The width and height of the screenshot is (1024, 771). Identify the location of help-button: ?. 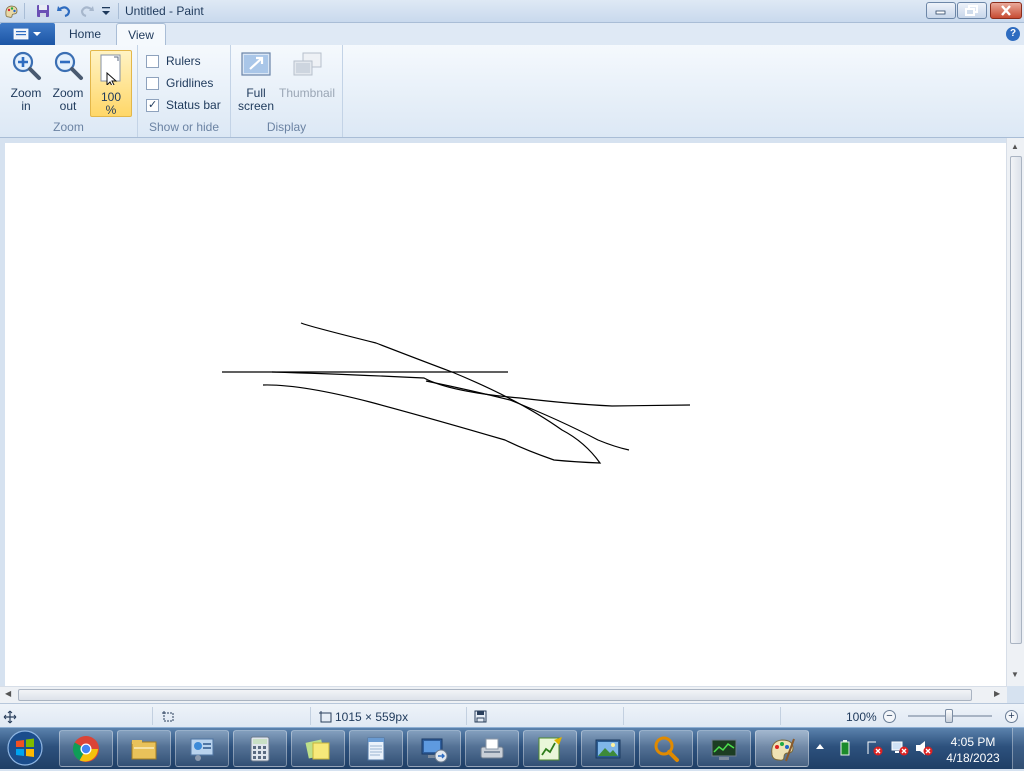
(1013, 34).